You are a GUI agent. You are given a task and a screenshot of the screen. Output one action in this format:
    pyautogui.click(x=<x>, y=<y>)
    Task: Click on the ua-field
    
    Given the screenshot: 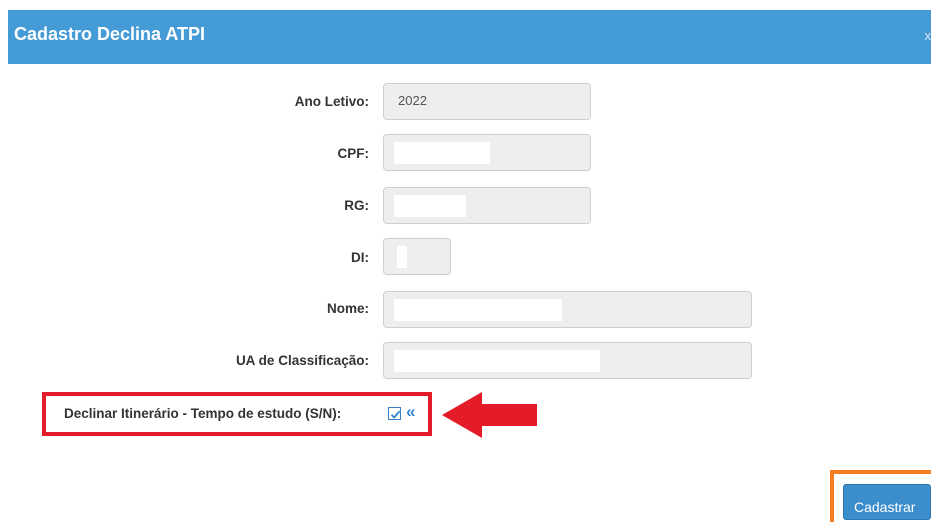 What is the action you would take?
    pyautogui.click(x=567, y=360)
    